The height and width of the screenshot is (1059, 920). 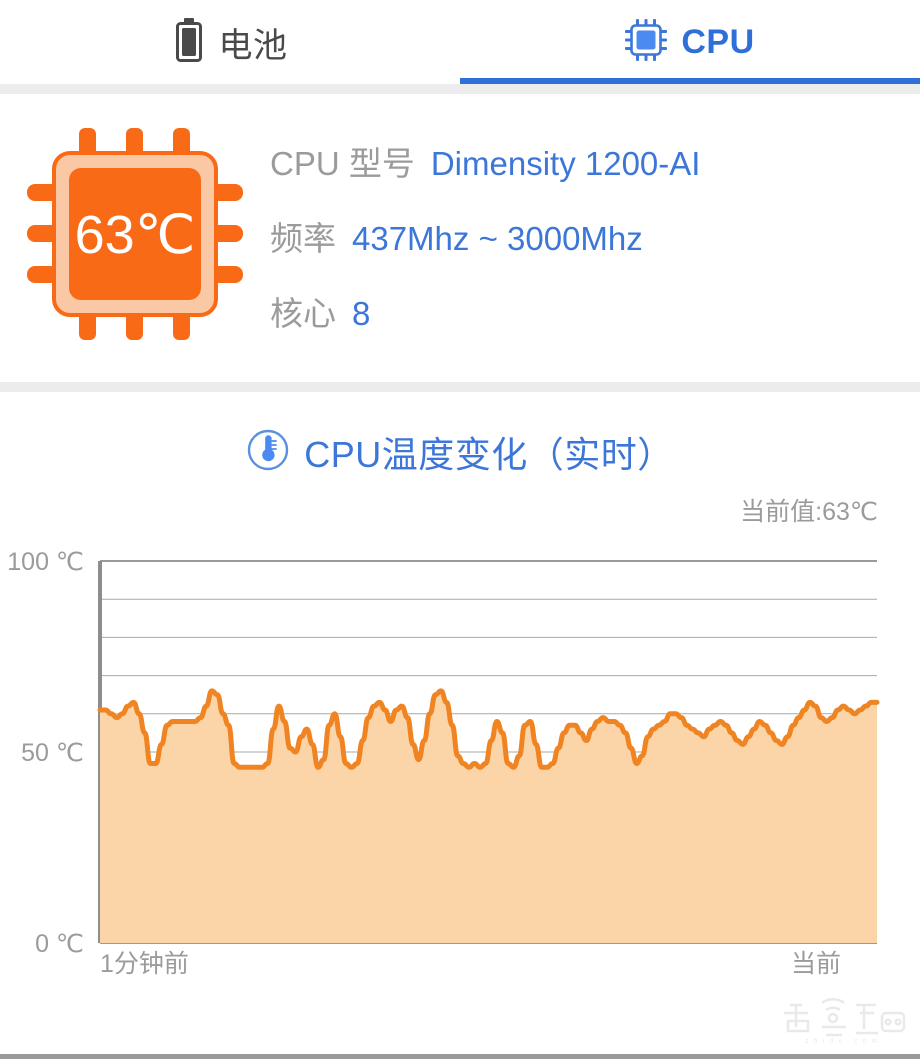 I want to click on info-value-model: Dimensity 1200-AI, so click(x=565, y=163).